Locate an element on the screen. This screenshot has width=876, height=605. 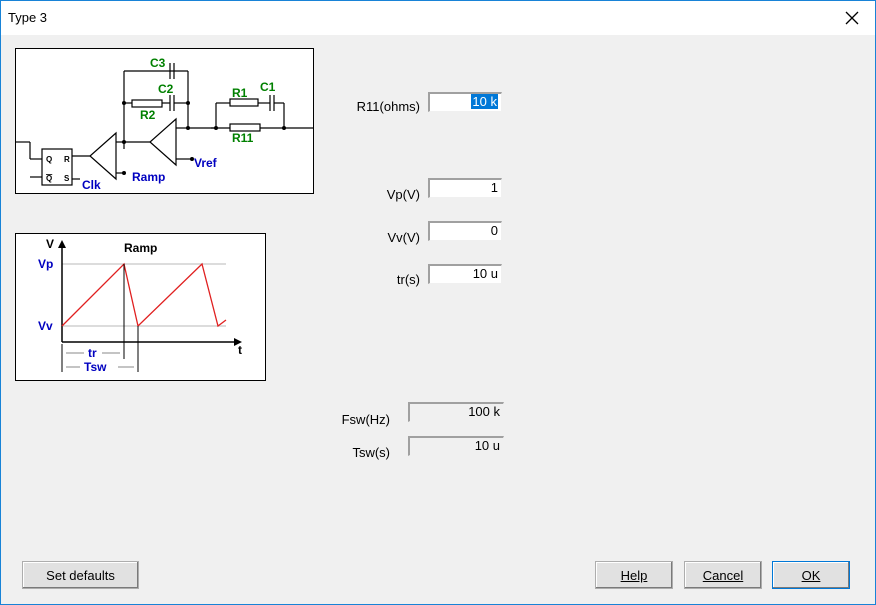
tr-label: tr is located at coordinates (92, 353).